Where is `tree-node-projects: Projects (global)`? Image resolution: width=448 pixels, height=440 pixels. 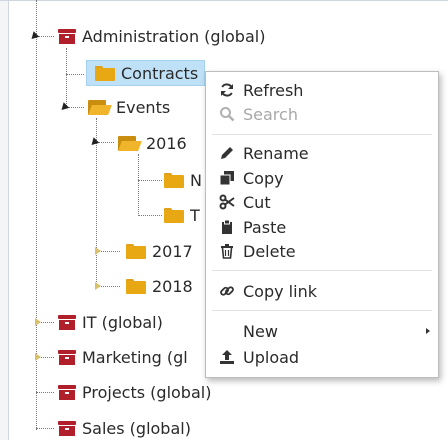
tree-node-projects: Projects (global) is located at coordinates (134, 392).